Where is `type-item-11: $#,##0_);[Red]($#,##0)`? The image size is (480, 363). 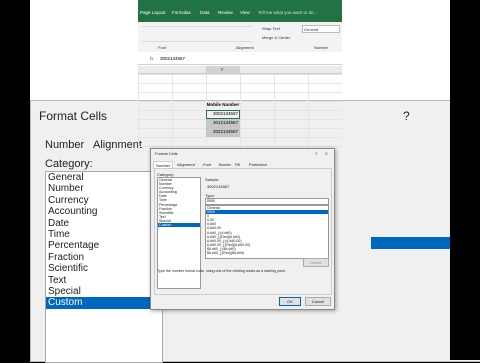 type-item-11: $#,##0_);[Red]($#,##0) is located at coordinates (267, 253).